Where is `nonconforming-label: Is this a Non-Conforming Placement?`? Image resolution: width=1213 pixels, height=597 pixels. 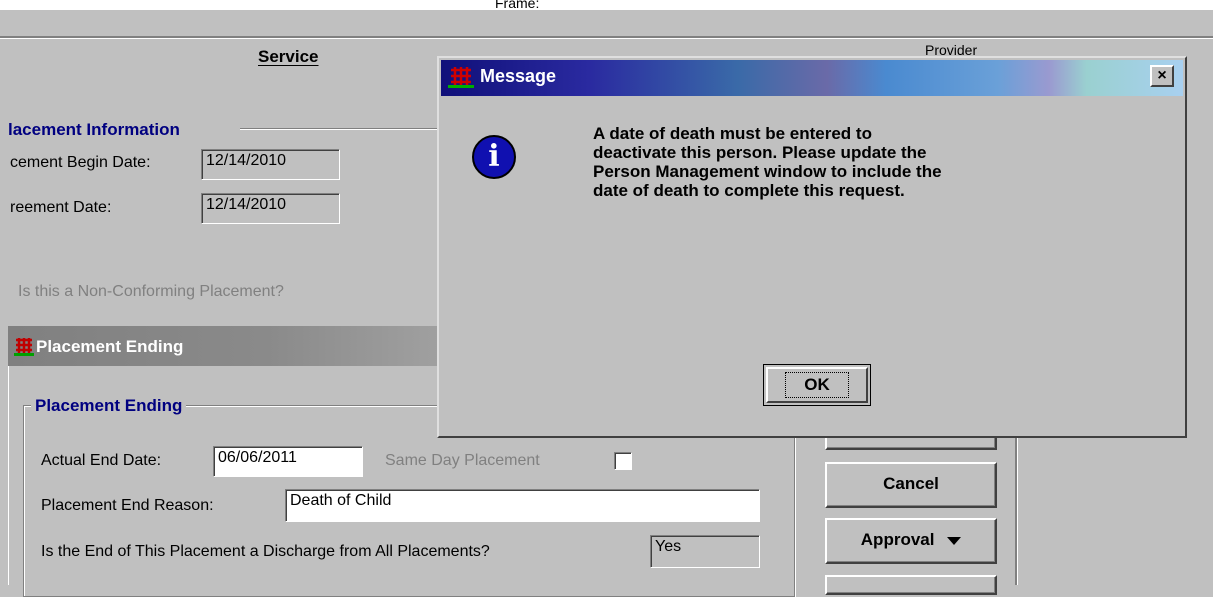
nonconforming-label: Is this a Non-Conforming Placement? is located at coordinates (151, 291).